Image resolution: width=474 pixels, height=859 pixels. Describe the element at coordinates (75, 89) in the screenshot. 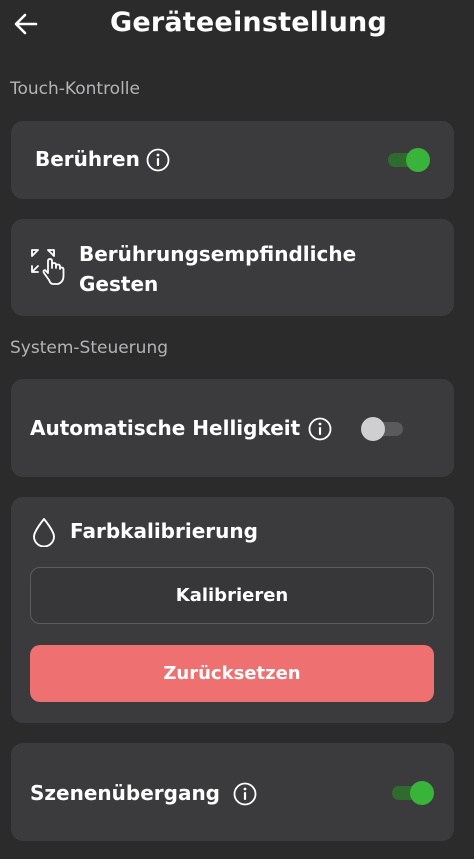

I see `section-label-touch: Touch-Kontrolle` at that location.